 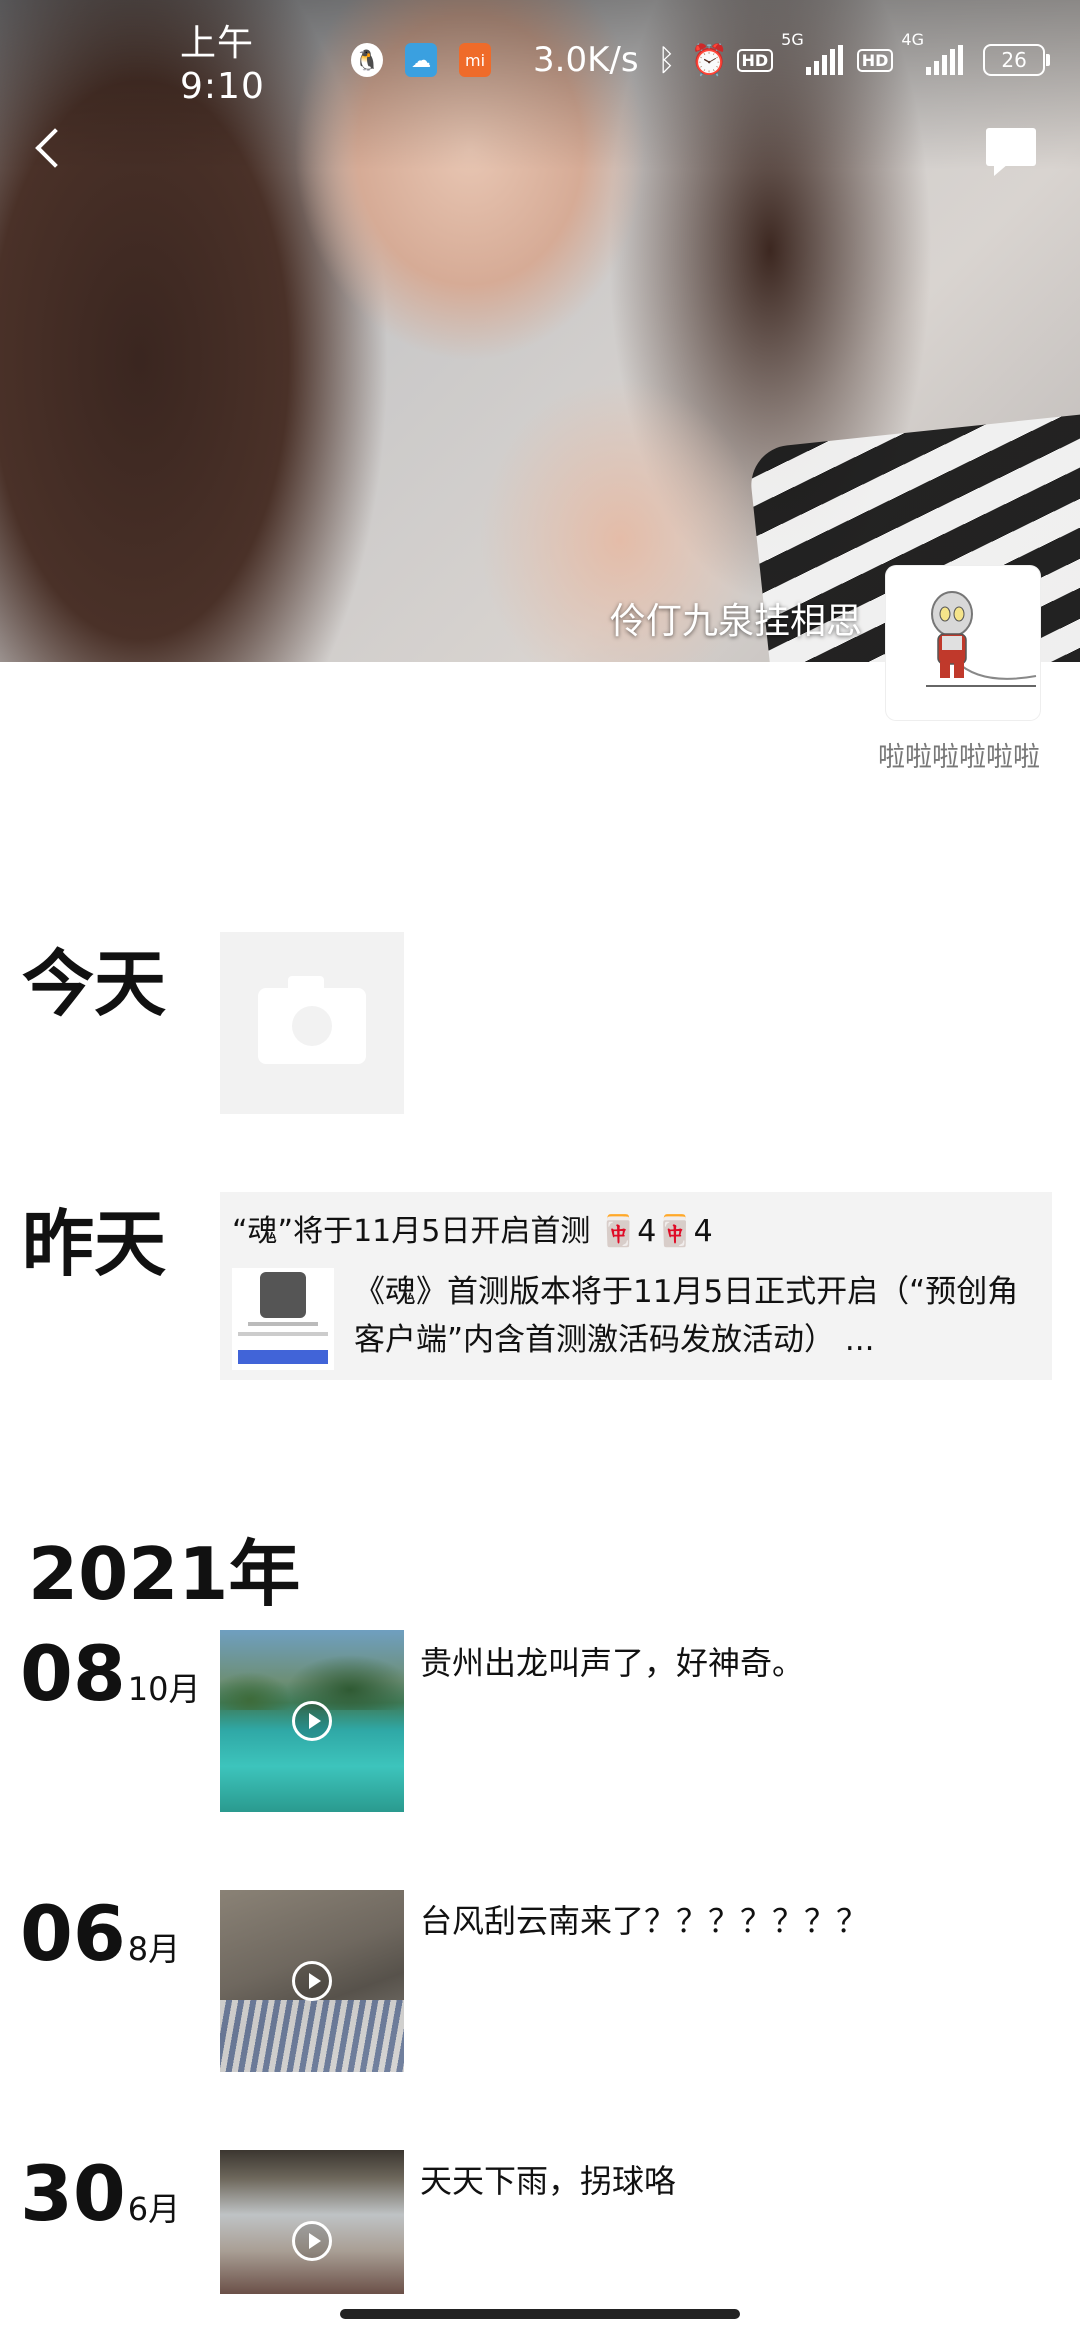 What do you see at coordinates (472, 1231) in the screenshot?
I see `shared-link-title: “魂”将于11月5日开启首测 🀄4🀄4` at bounding box center [472, 1231].